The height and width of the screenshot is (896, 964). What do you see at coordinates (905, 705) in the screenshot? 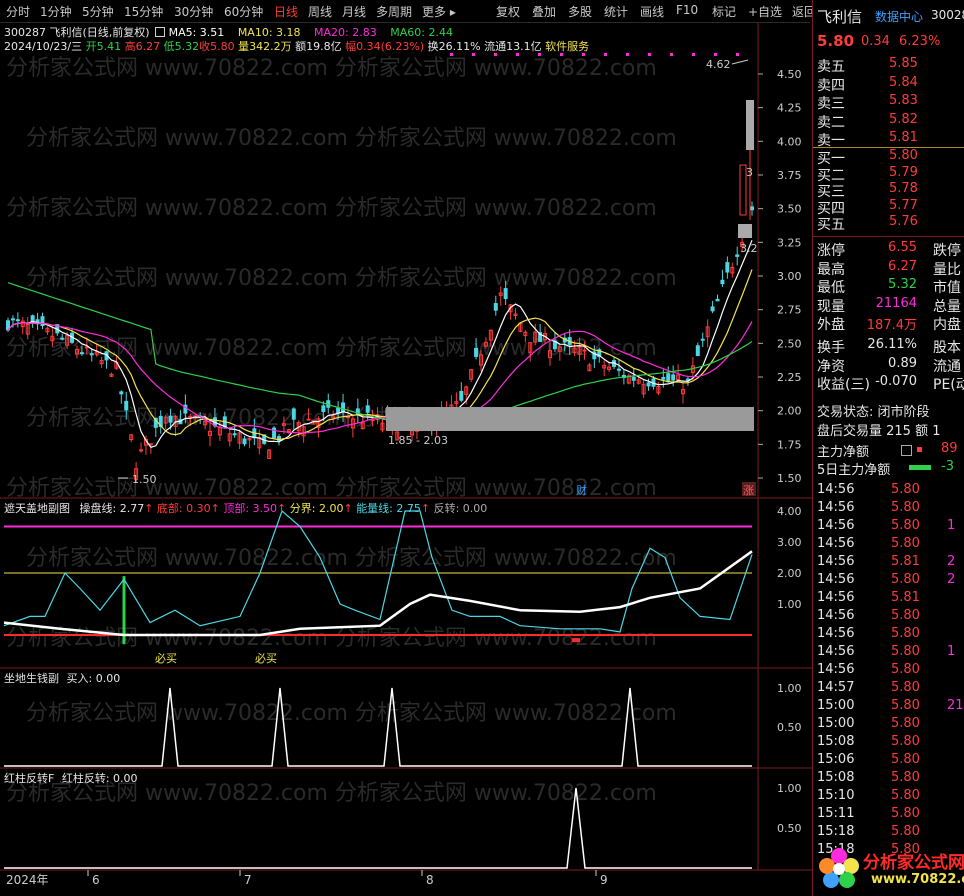
I see `tick-price-12: 5.80` at bounding box center [905, 705].